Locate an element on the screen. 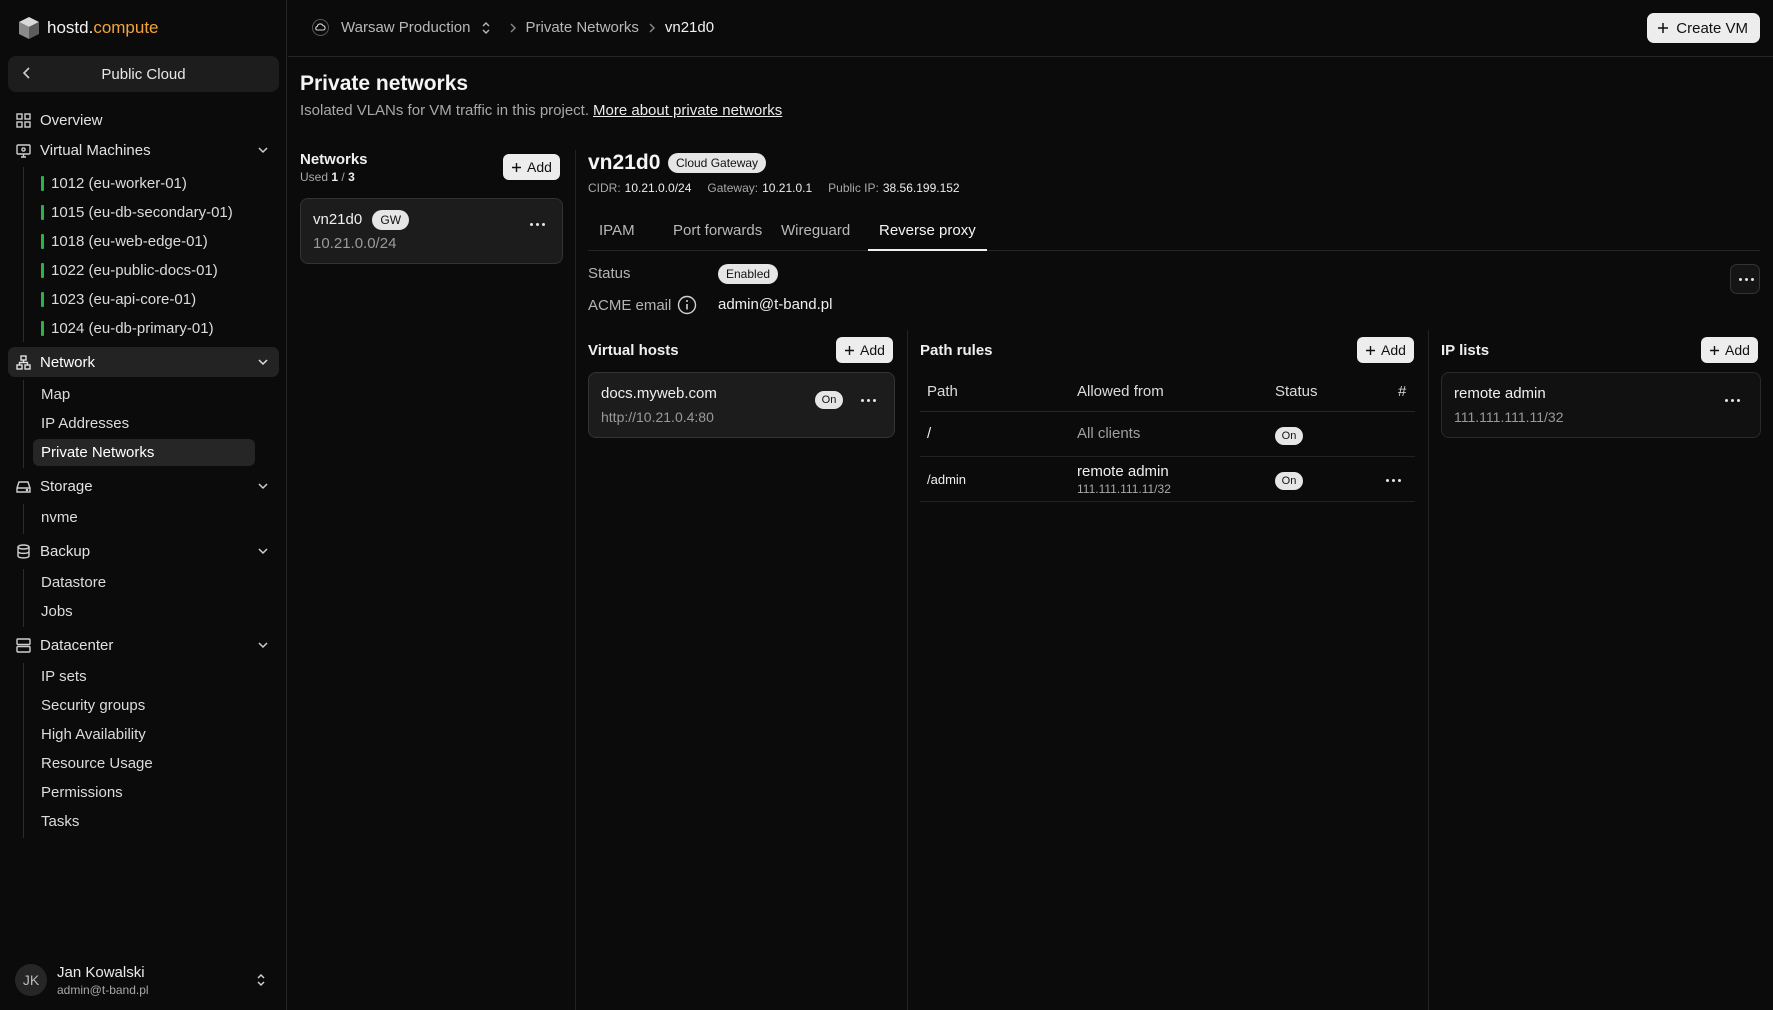  add-ip-list-button: Add is located at coordinates (1729, 350).